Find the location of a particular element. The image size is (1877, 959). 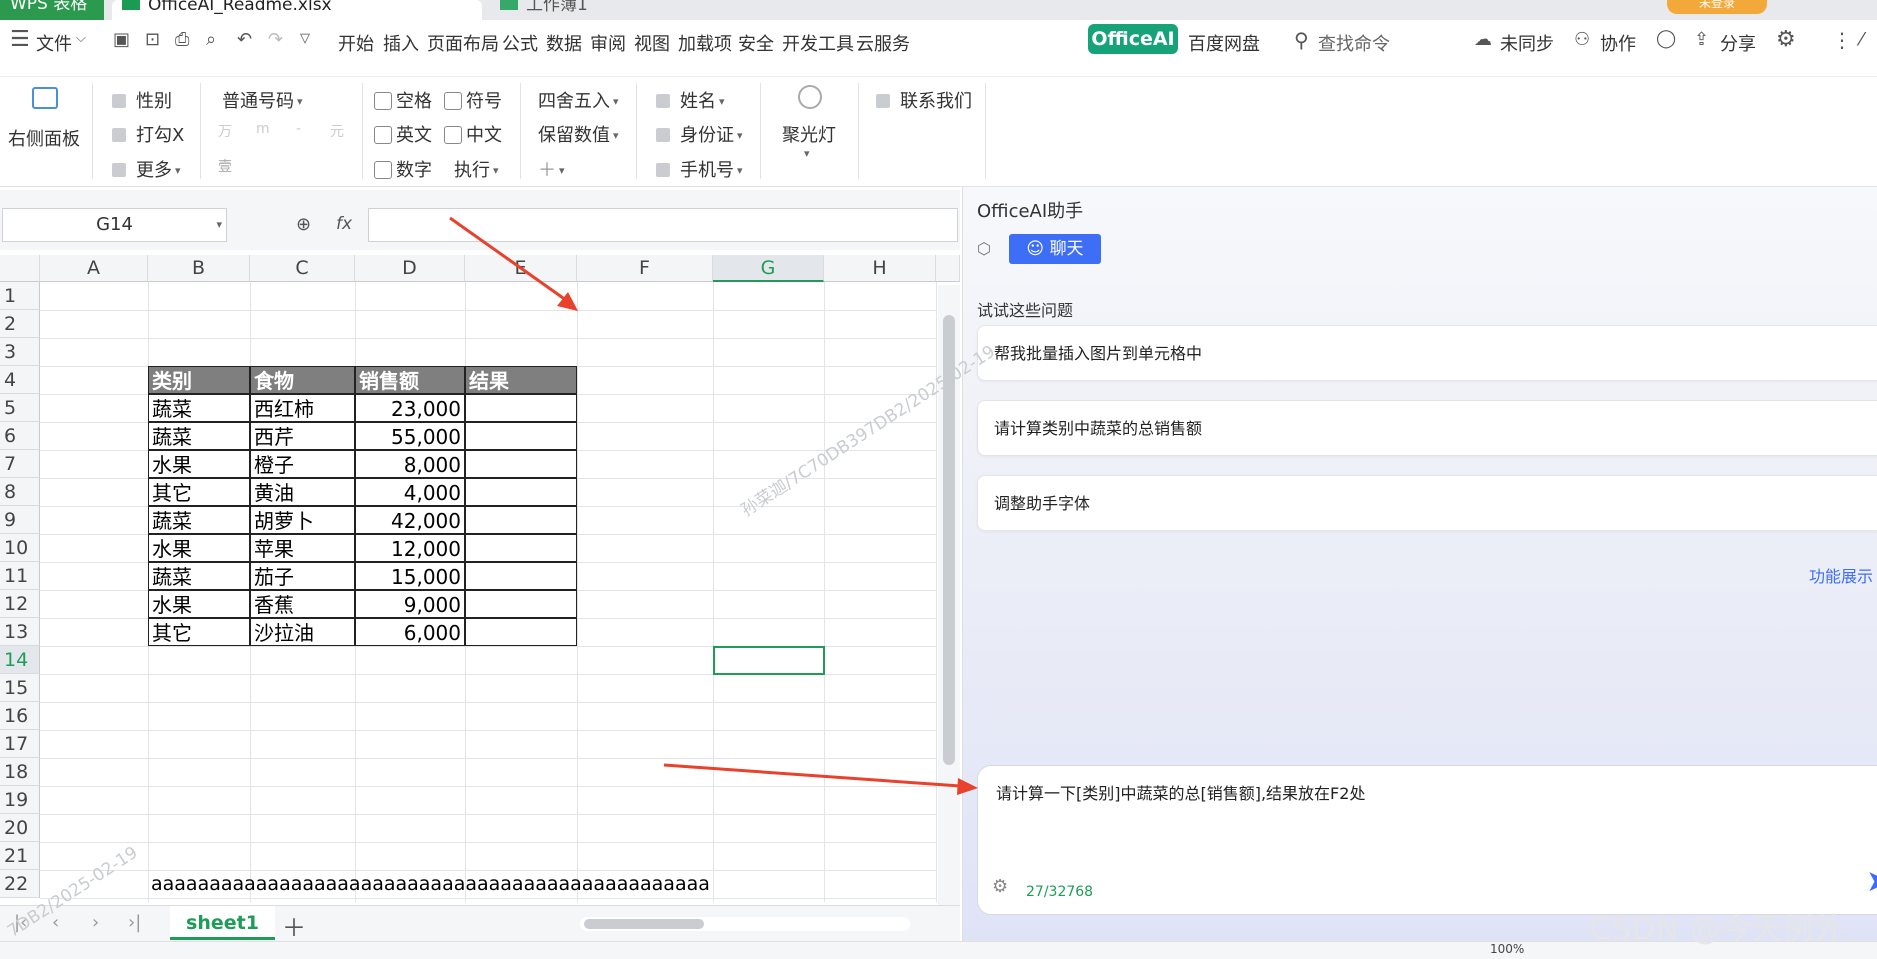

table-cell: 胡萝卜 is located at coordinates (302, 520).